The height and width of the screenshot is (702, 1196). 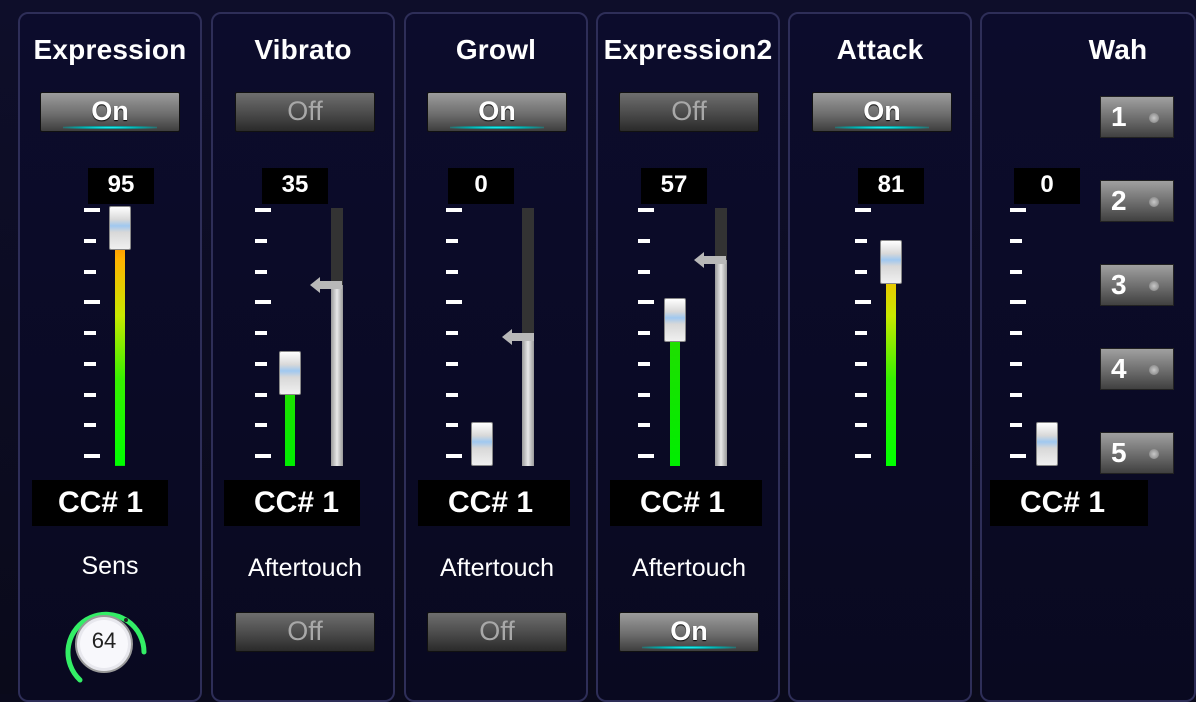 I want to click on wah-preset-1-label: 1, so click(x=1119, y=116).